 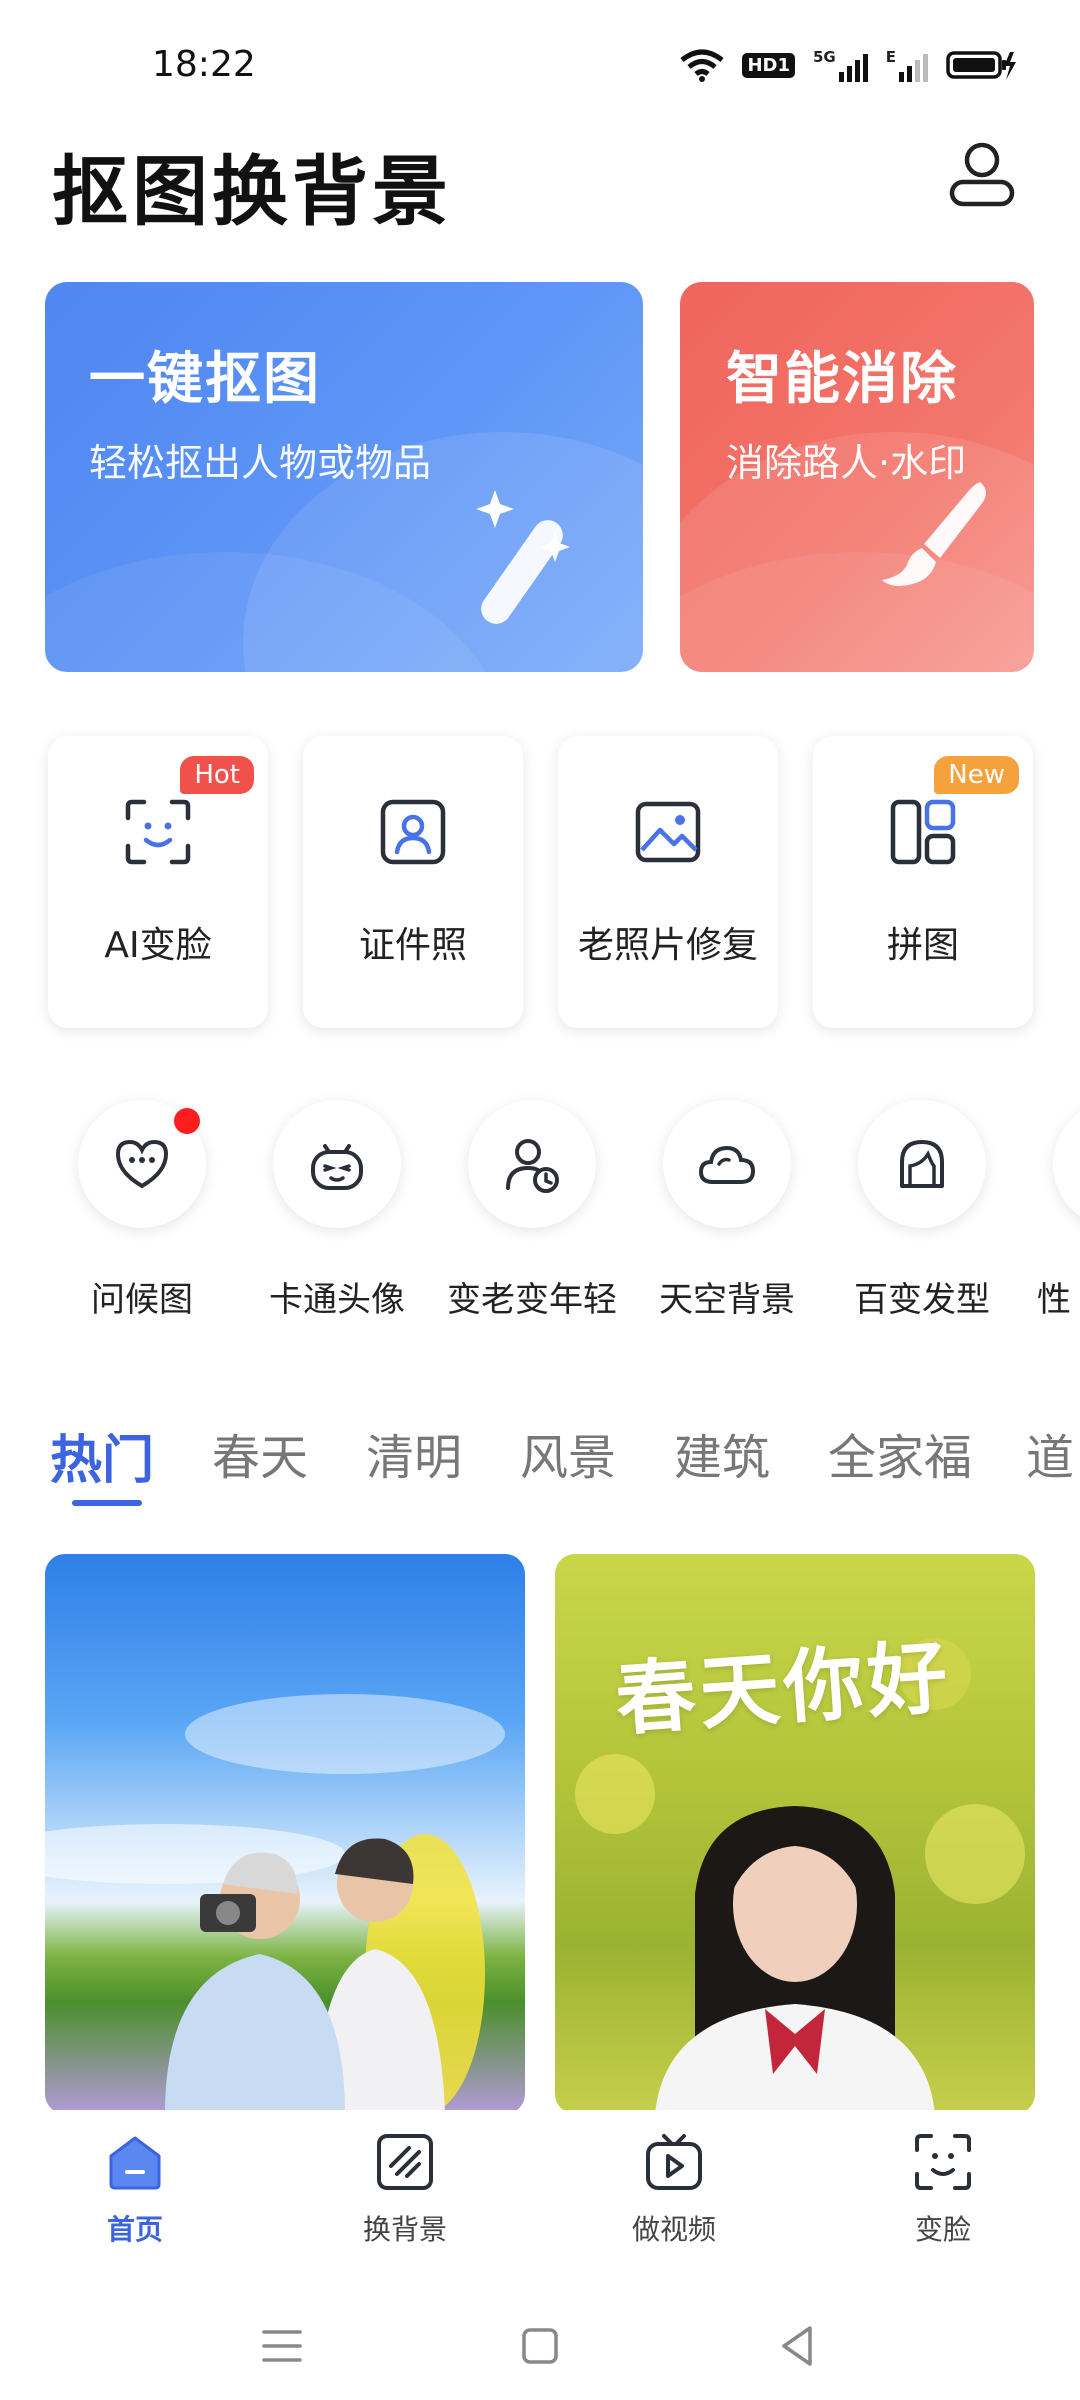 What do you see at coordinates (142, 1300) in the screenshot?
I see `round-tool-label: 问候图` at bounding box center [142, 1300].